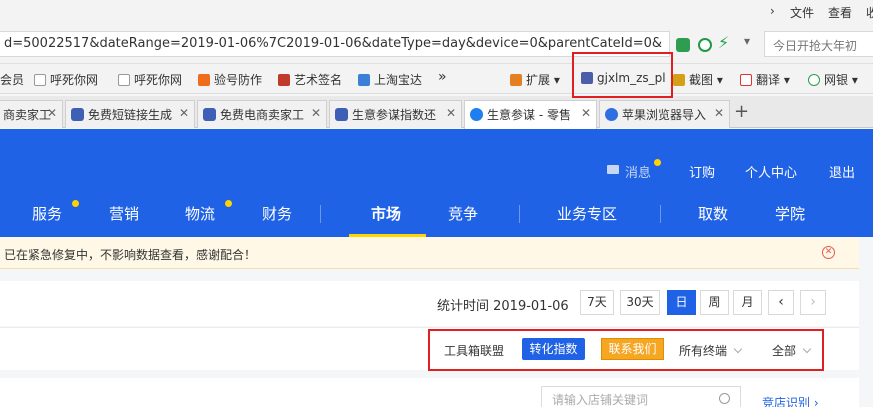  Describe the element at coordinates (622, 75) in the screenshot. I see `highlight-box-extension` at that location.